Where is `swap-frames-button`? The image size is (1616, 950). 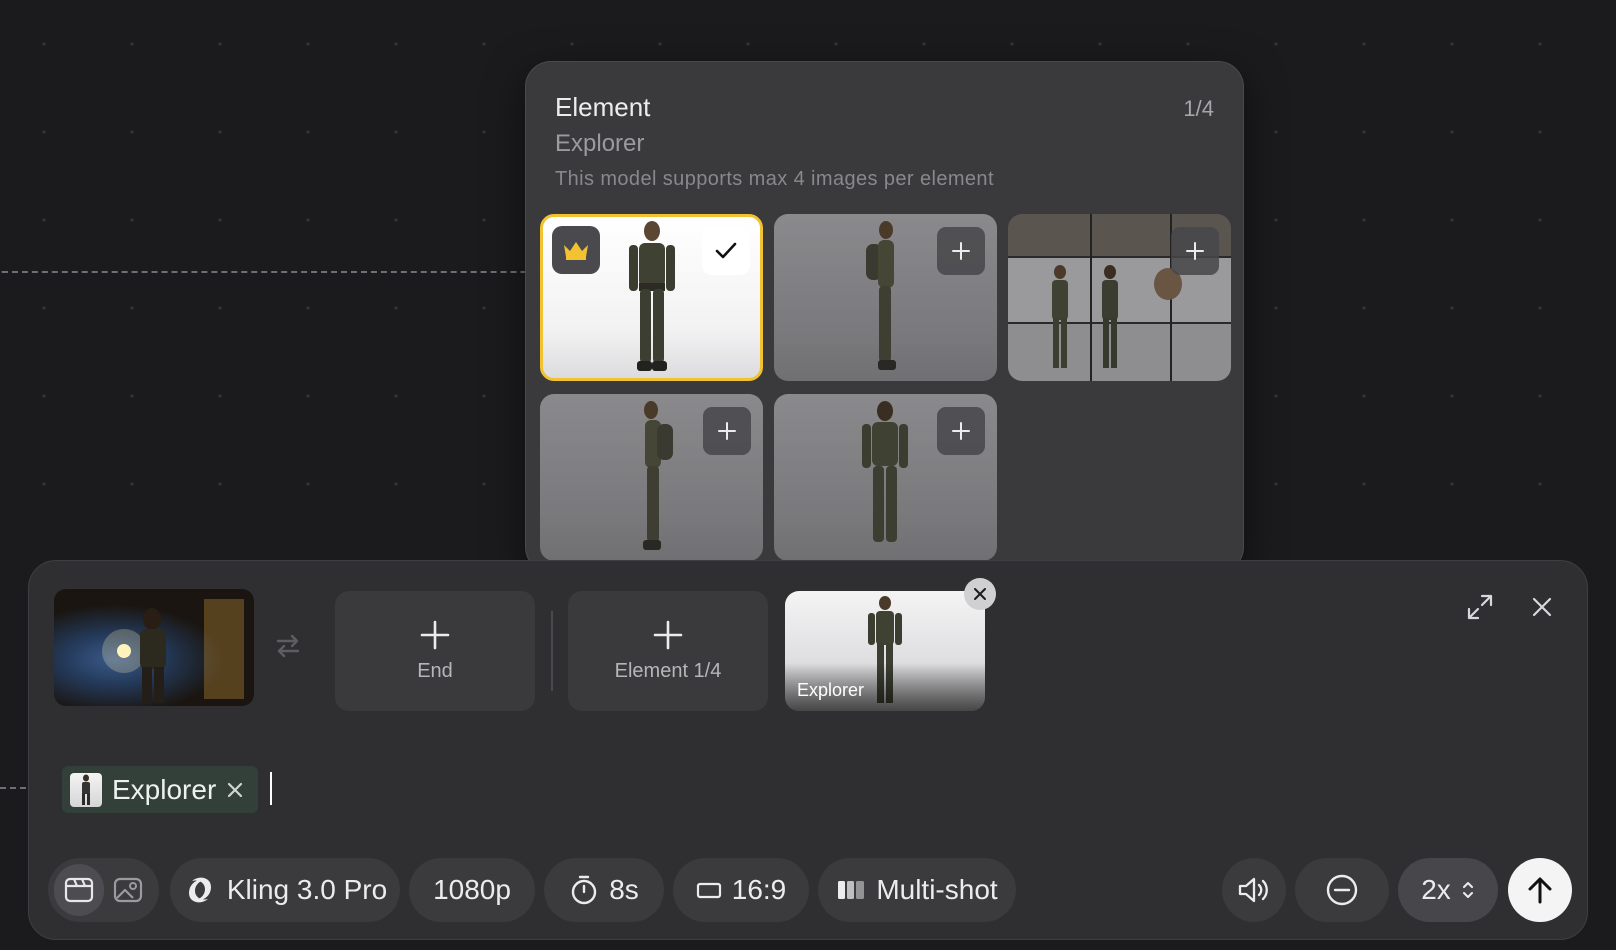
swap-frames-button is located at coordinates (288, 646).